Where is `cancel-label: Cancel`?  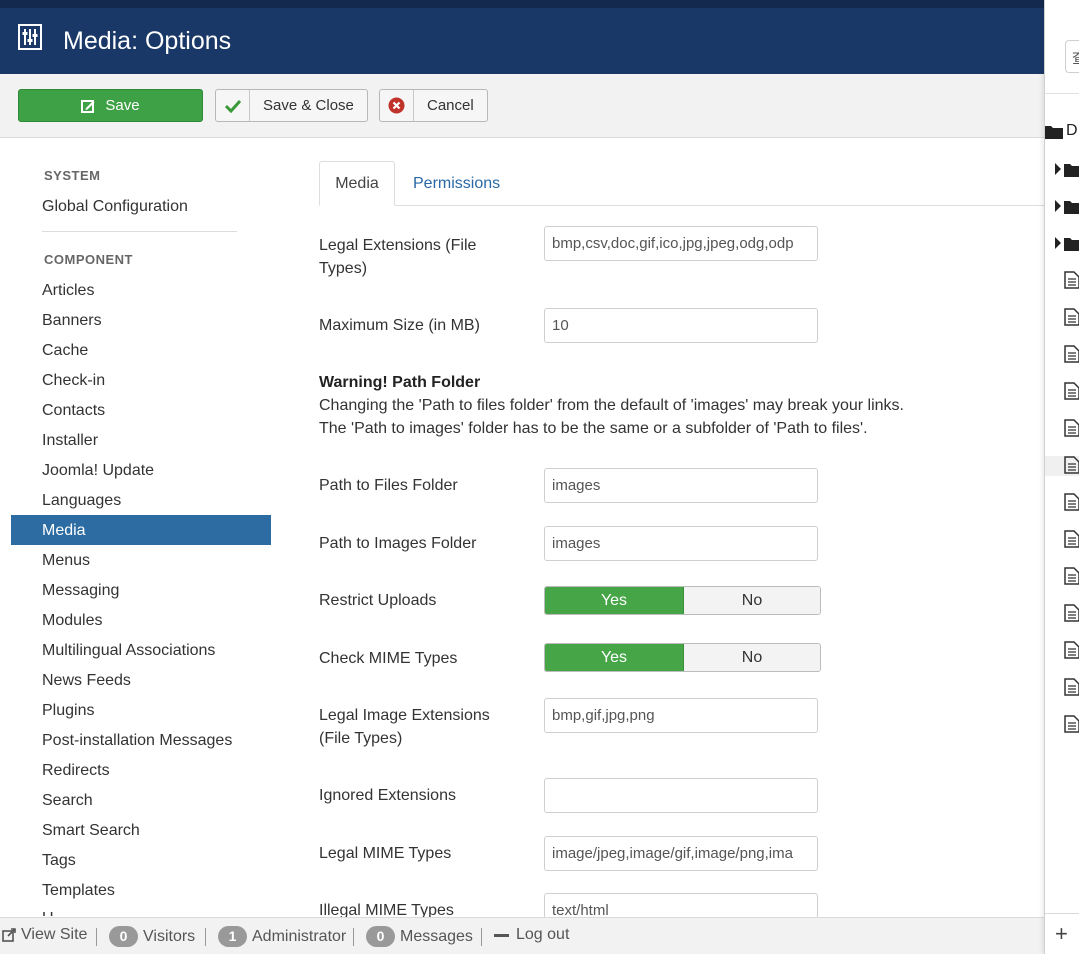
cancel-label: Cancel is located at coordinates (450, 105).